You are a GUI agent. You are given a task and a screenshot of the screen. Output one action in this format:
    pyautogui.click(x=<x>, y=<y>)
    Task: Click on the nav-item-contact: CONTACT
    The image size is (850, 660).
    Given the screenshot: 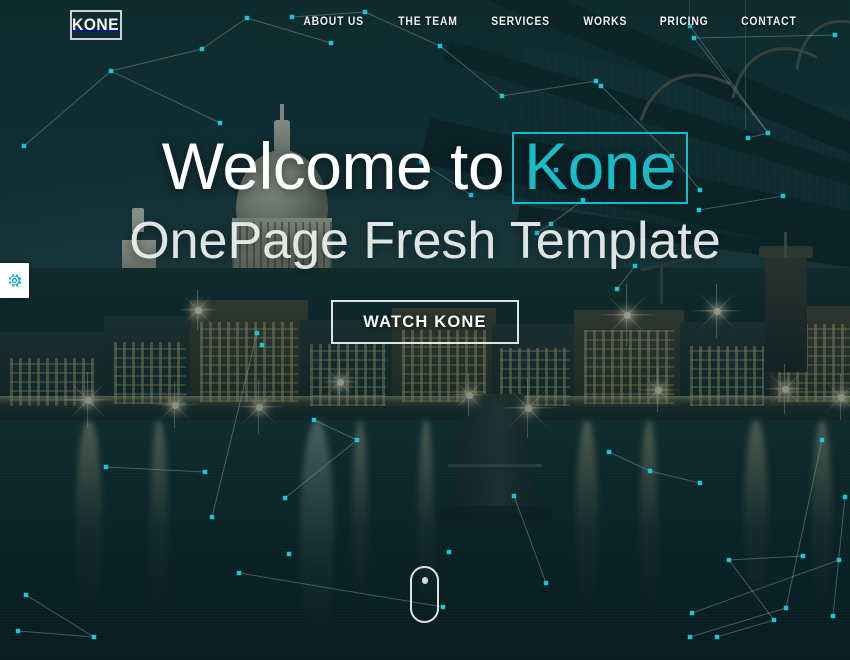 What is the action you would take?
    pyautogui.click(x=769, y=22)
    